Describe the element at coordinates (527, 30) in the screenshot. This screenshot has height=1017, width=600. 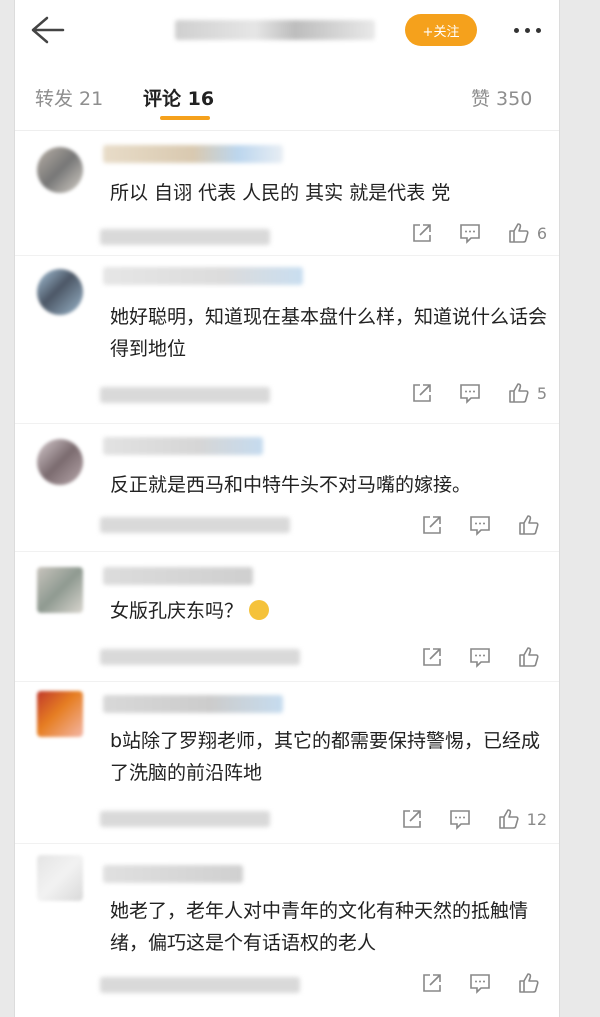
I see `more-options-button` at that location.